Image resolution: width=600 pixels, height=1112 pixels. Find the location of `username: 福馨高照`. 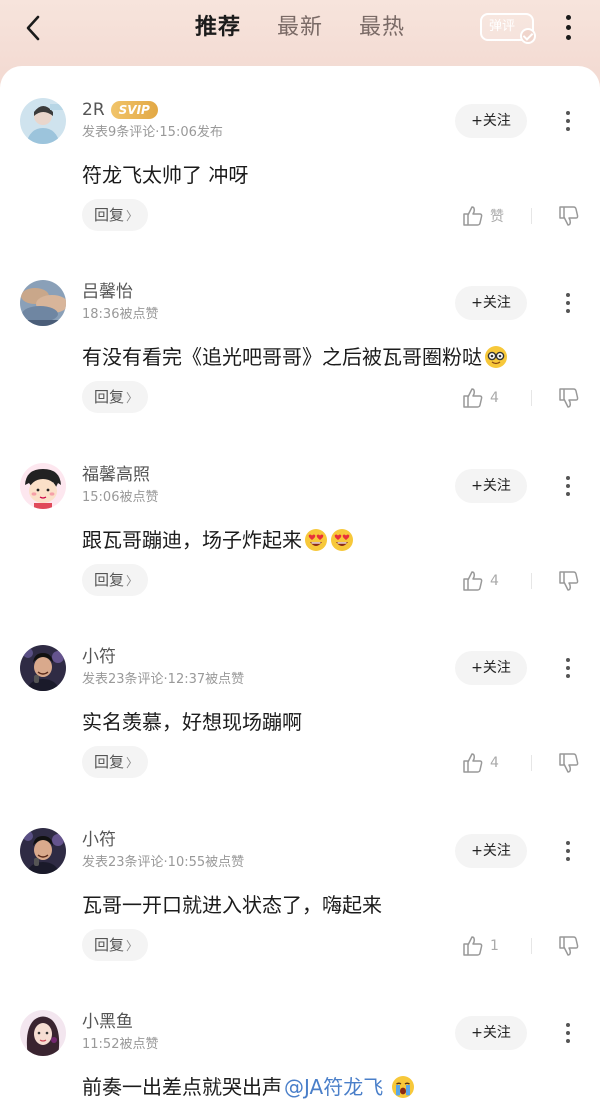

username: 福馨高照 is located at coordinates (116, 475).